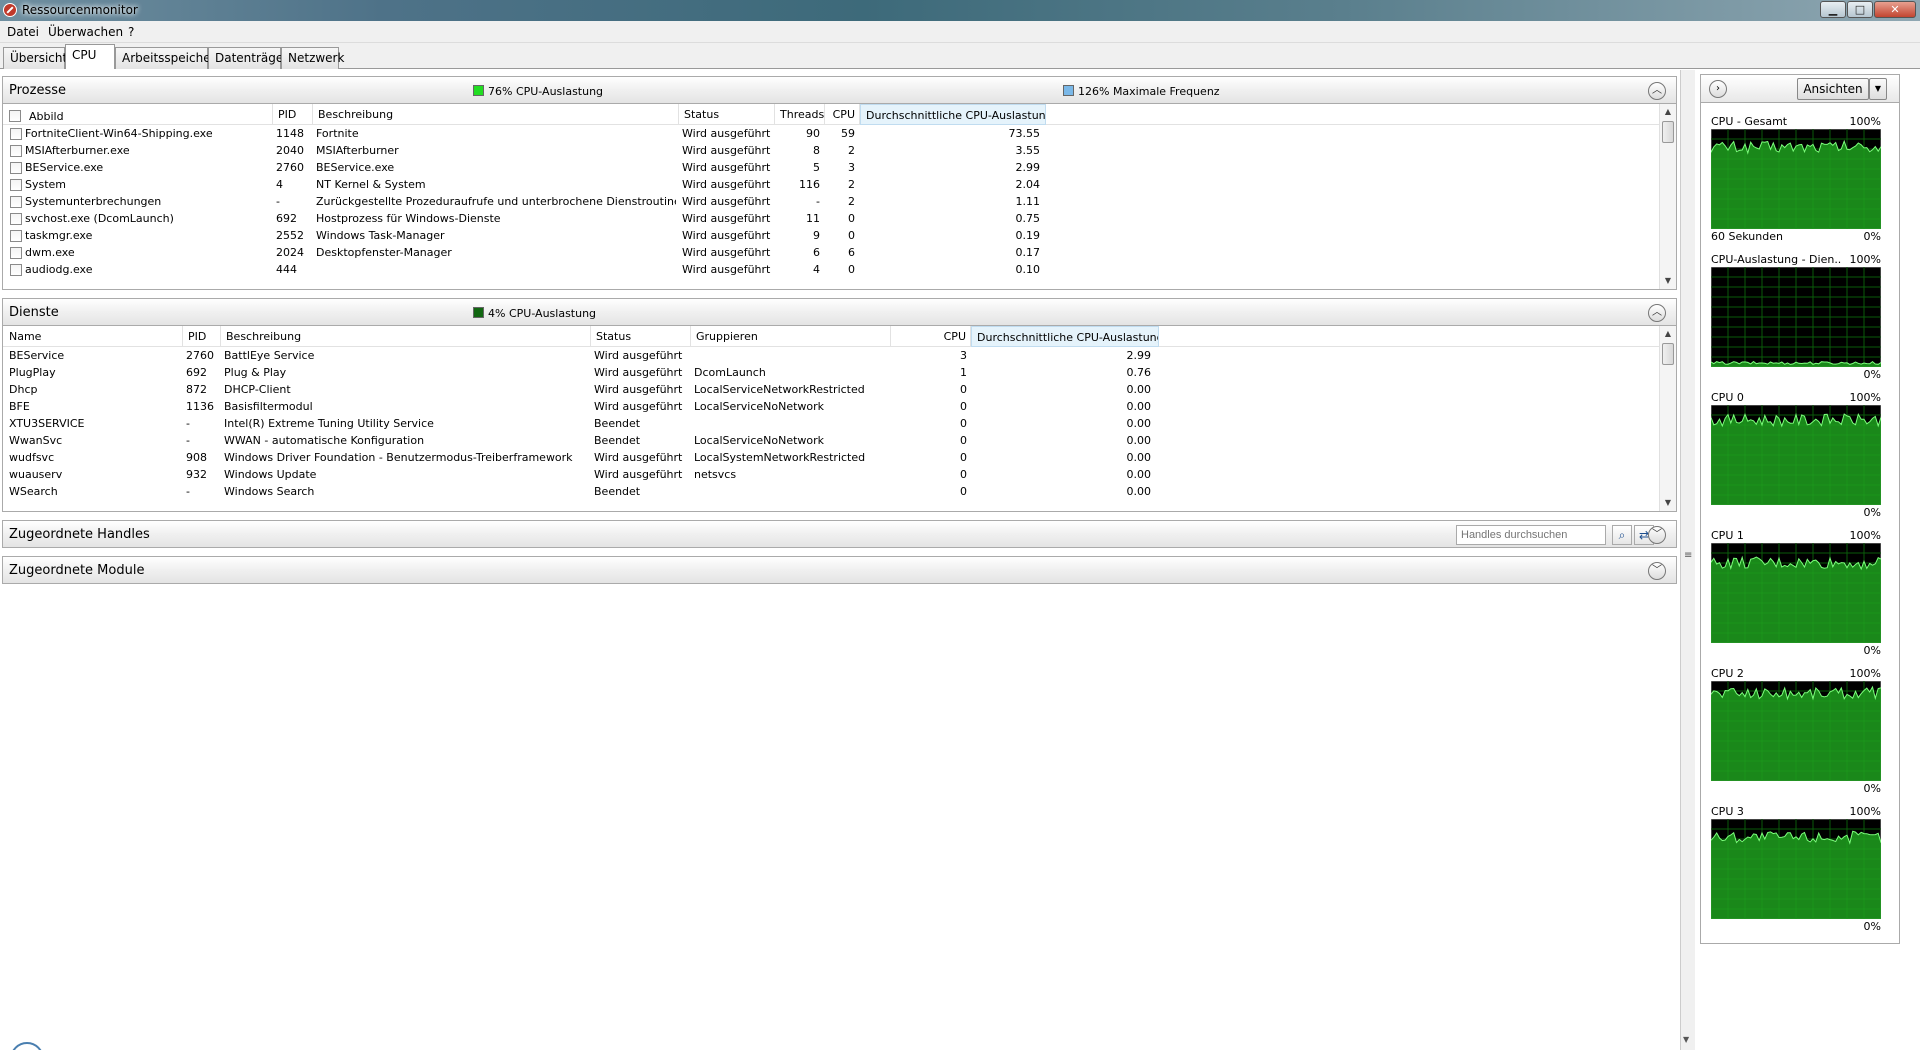 The height and width of the screenshot is (1050, 1920). Describe the element at coordinates (1718, 89) in the screenshot. I see `expand-panel-button: ›` at that location.